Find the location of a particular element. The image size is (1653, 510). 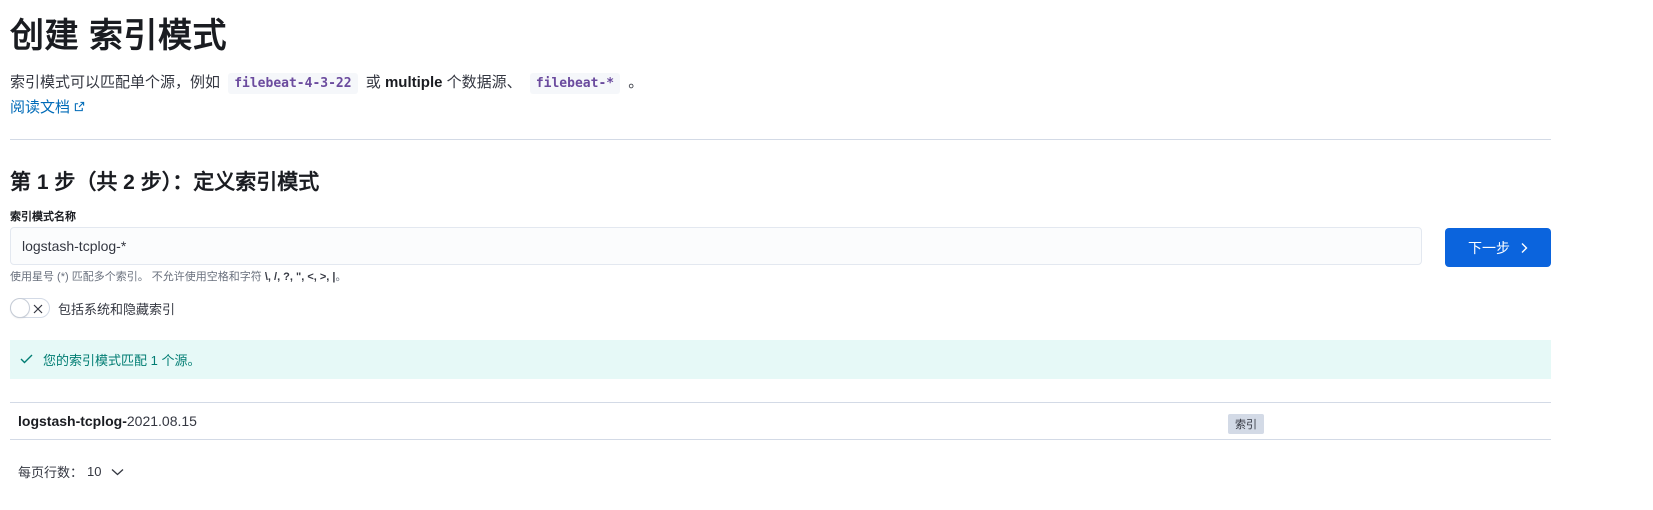

include-hidden-switch is located at coordinates (30, 308).